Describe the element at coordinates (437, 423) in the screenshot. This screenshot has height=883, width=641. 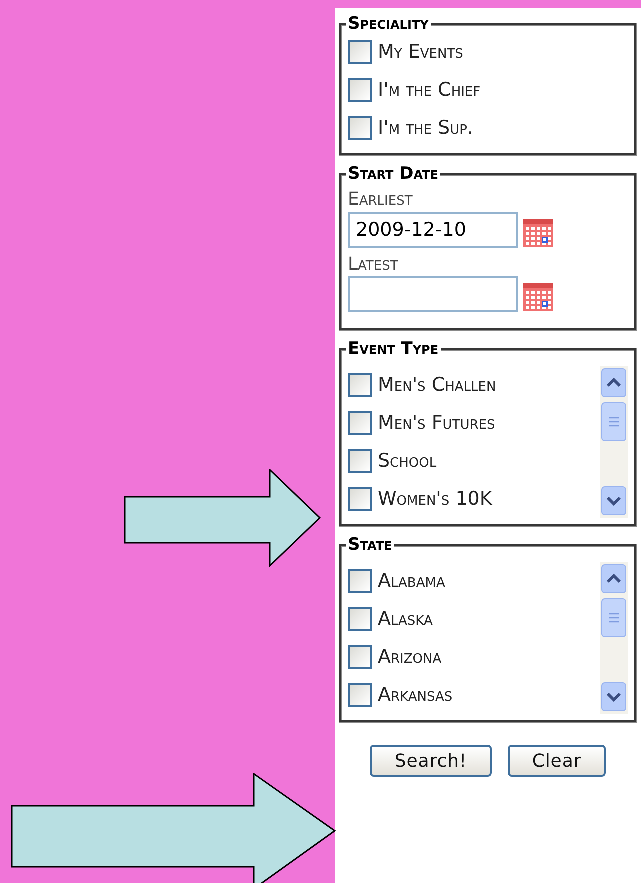
I see `checkbox-label: Men's Futures` at that location.